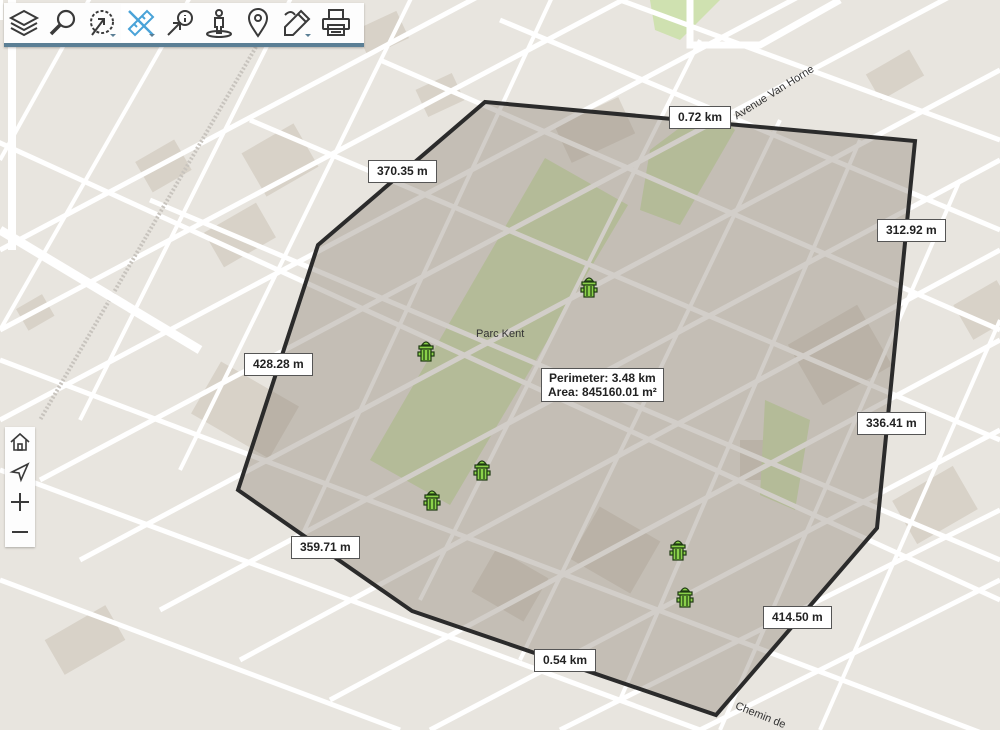 The width and height of the screenshot is (1000, 730). I want to click on segment-length-label: 312.92 m, so click(911, 230).